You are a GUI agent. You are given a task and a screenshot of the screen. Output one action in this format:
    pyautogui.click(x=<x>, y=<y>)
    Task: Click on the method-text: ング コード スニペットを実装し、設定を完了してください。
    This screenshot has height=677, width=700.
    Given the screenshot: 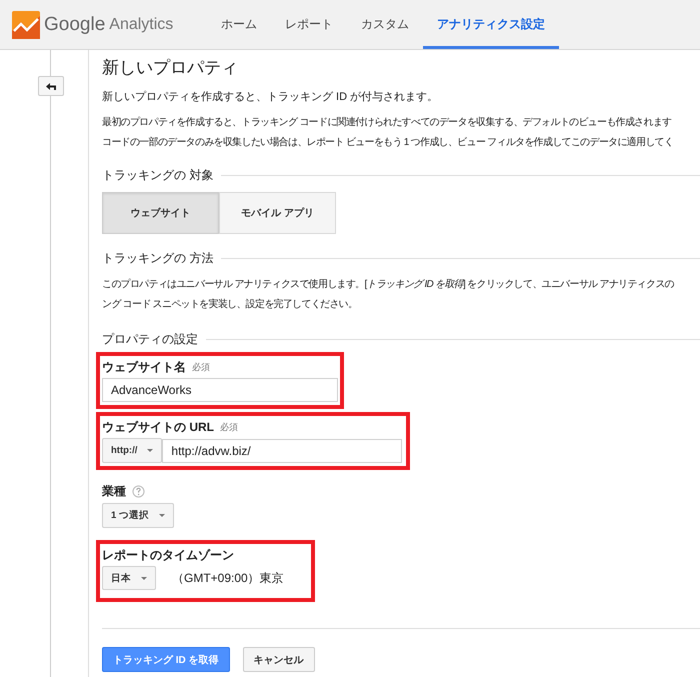 What is the action you would take?
    pyautogui.click(x=230, y=305)
    